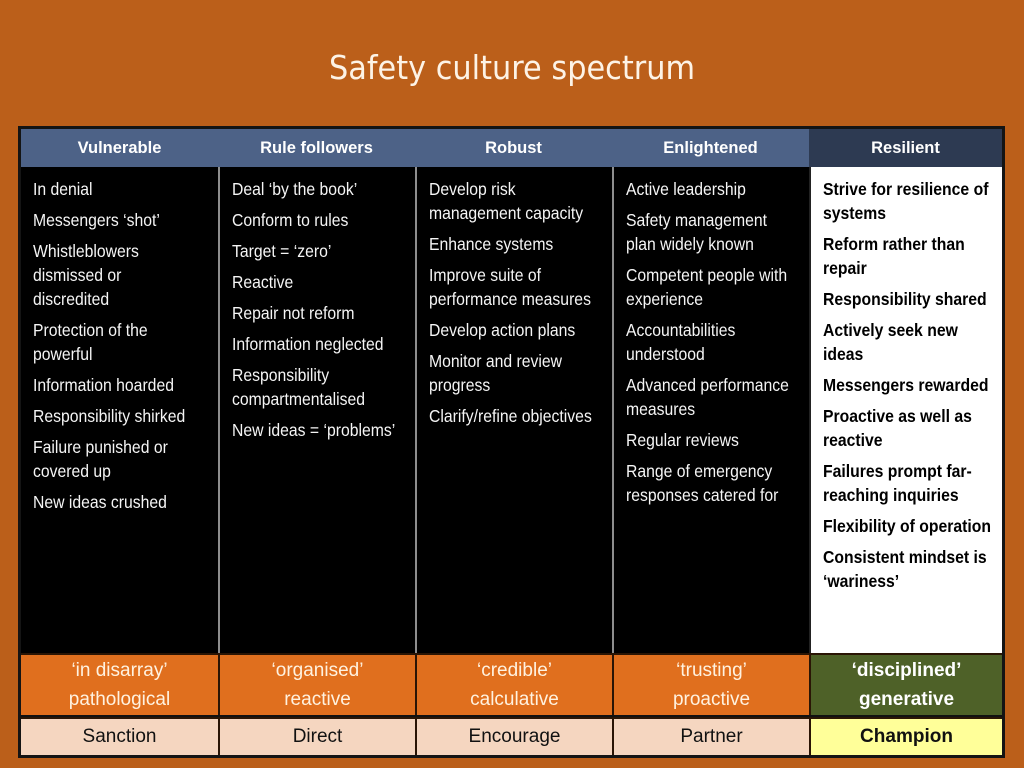 Image resolution: width=1024 pixels, height=768 pixels. I want to click on characteristic-text: ‘wariness’, so click(861, 581).